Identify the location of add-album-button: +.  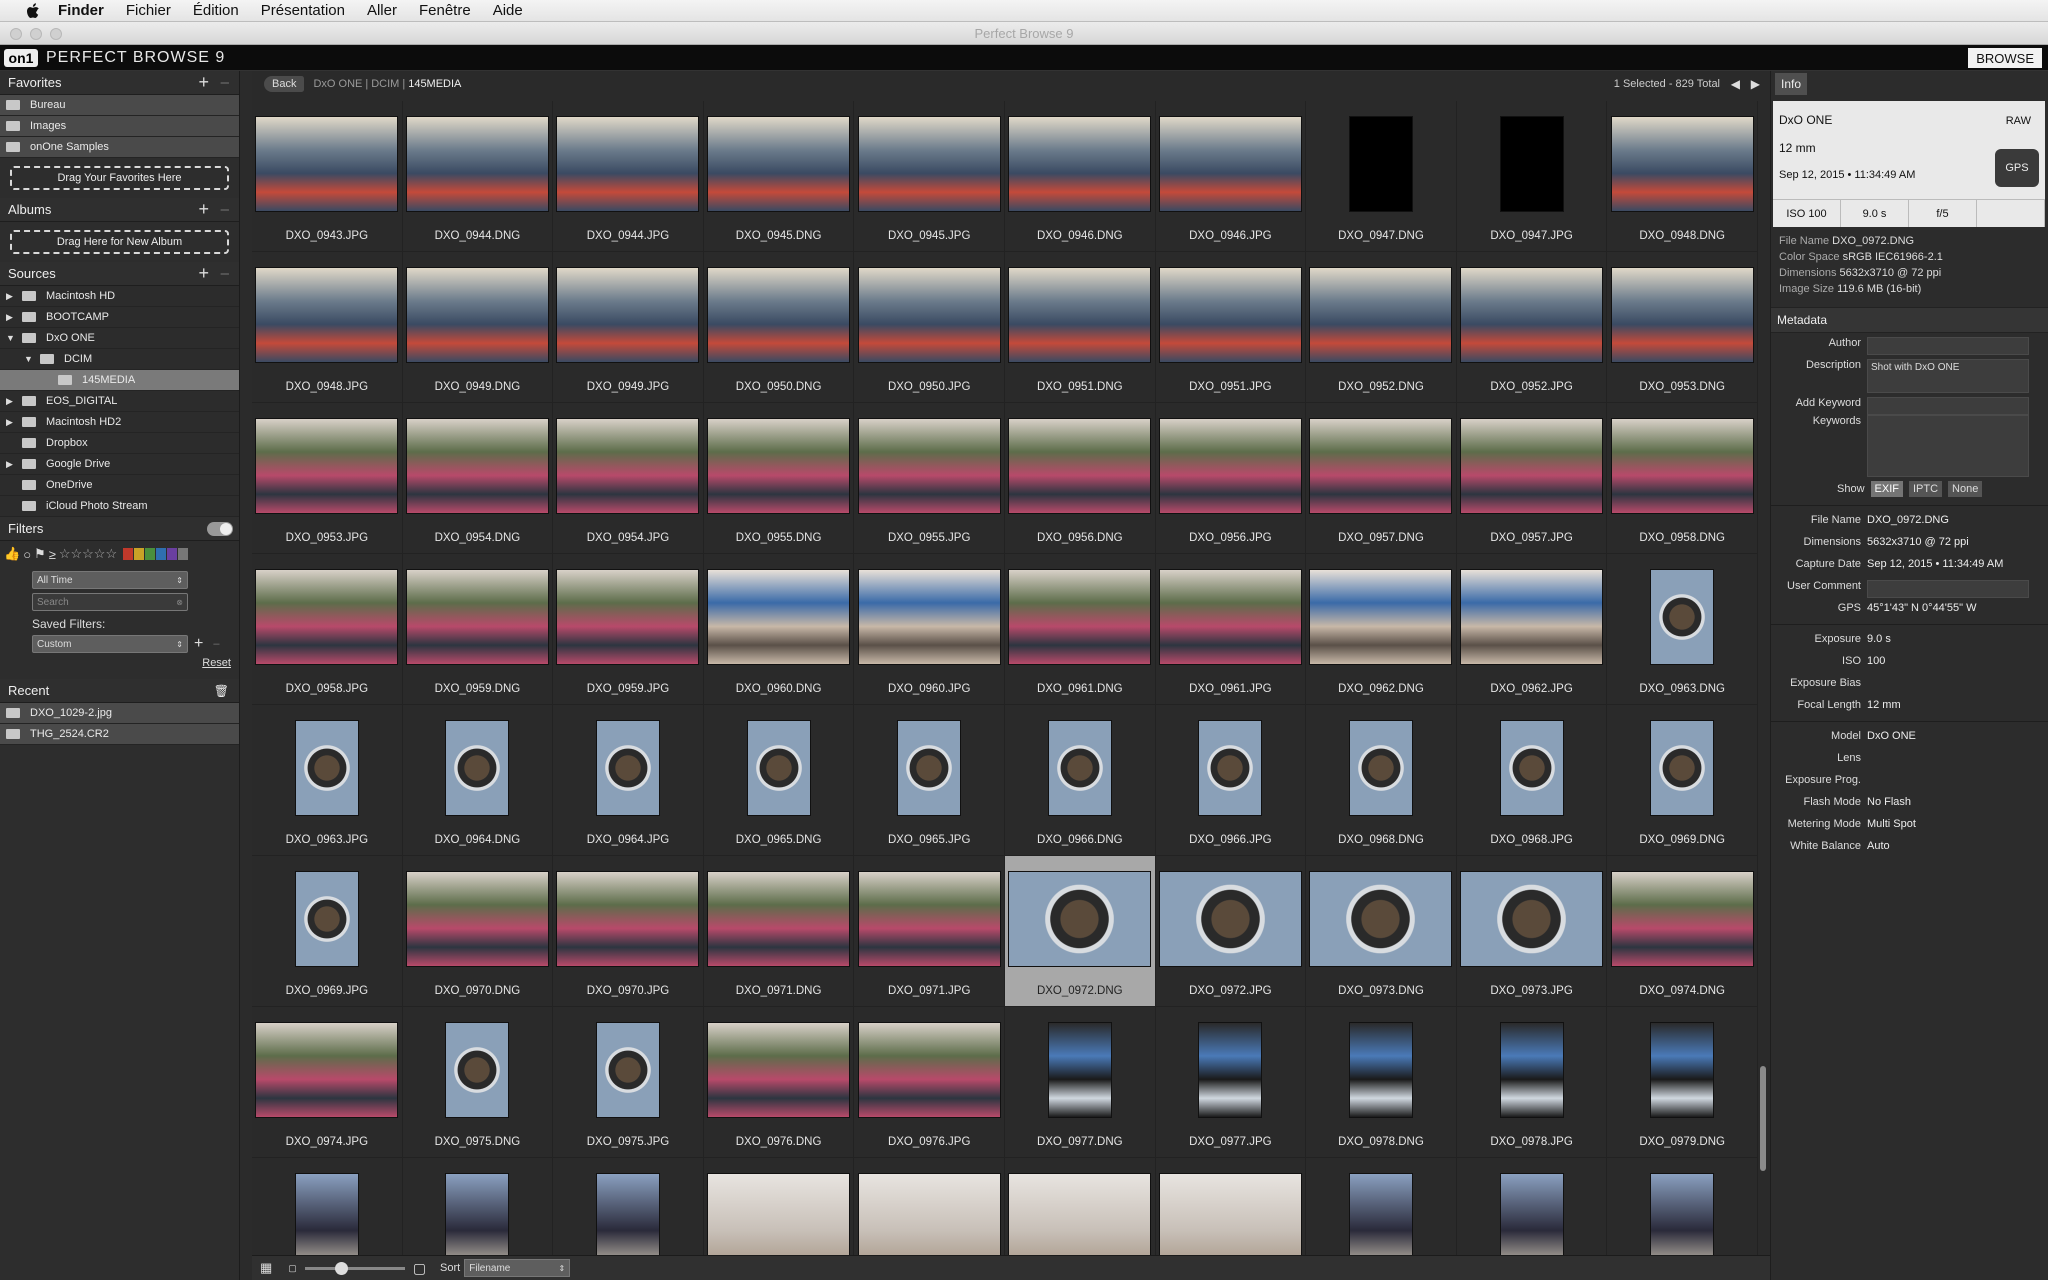
(203, 209).